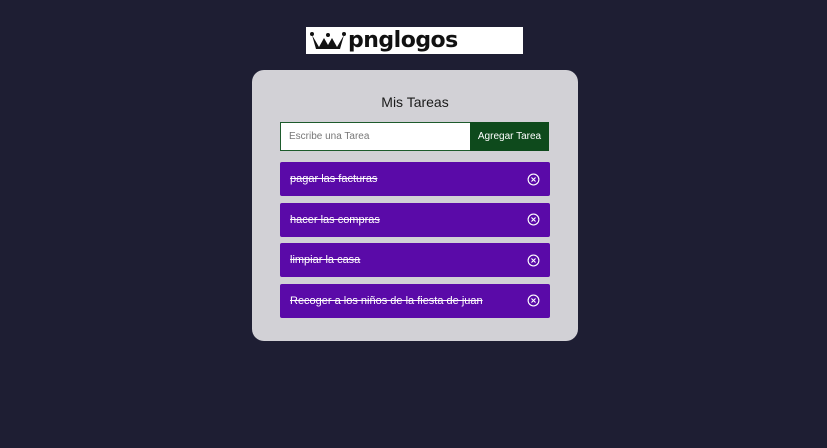  Describe the element at coordinates (335, 219) in the screenshot. I see `task-label: hacer las compras` at that location.